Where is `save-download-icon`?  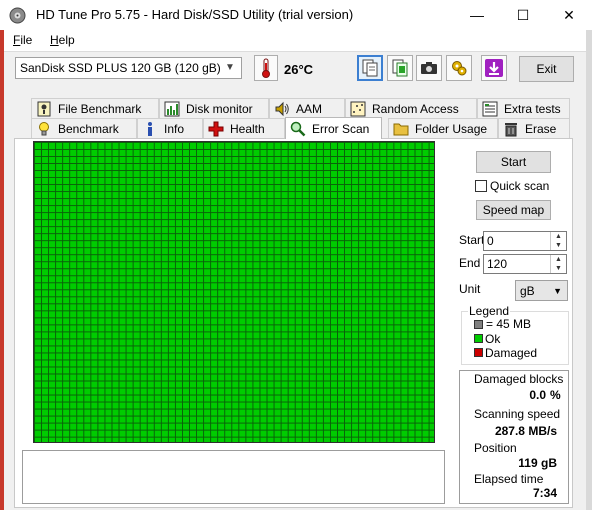 save-download-icon is located at coordinates (494, 68).